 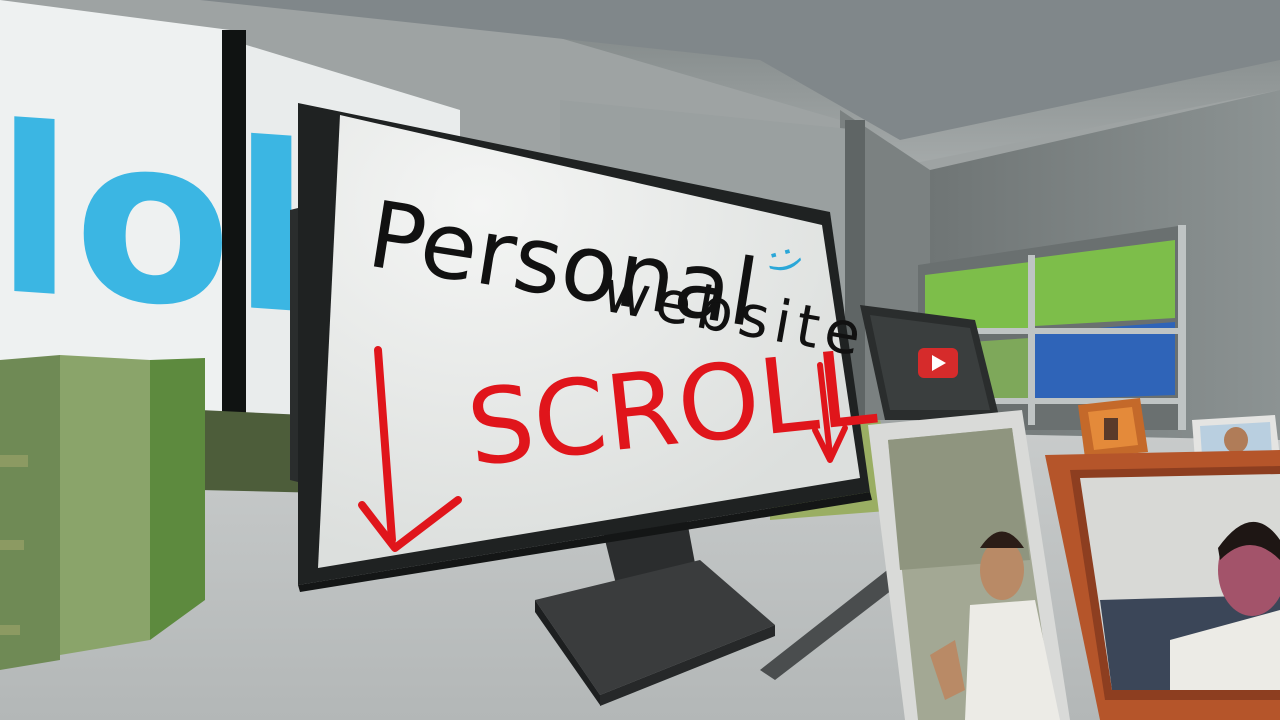 What do you see at coordinates (1162, 585) in the screenshot?
I see `photo-frame-child-right` at bounding box center [1162, 585].